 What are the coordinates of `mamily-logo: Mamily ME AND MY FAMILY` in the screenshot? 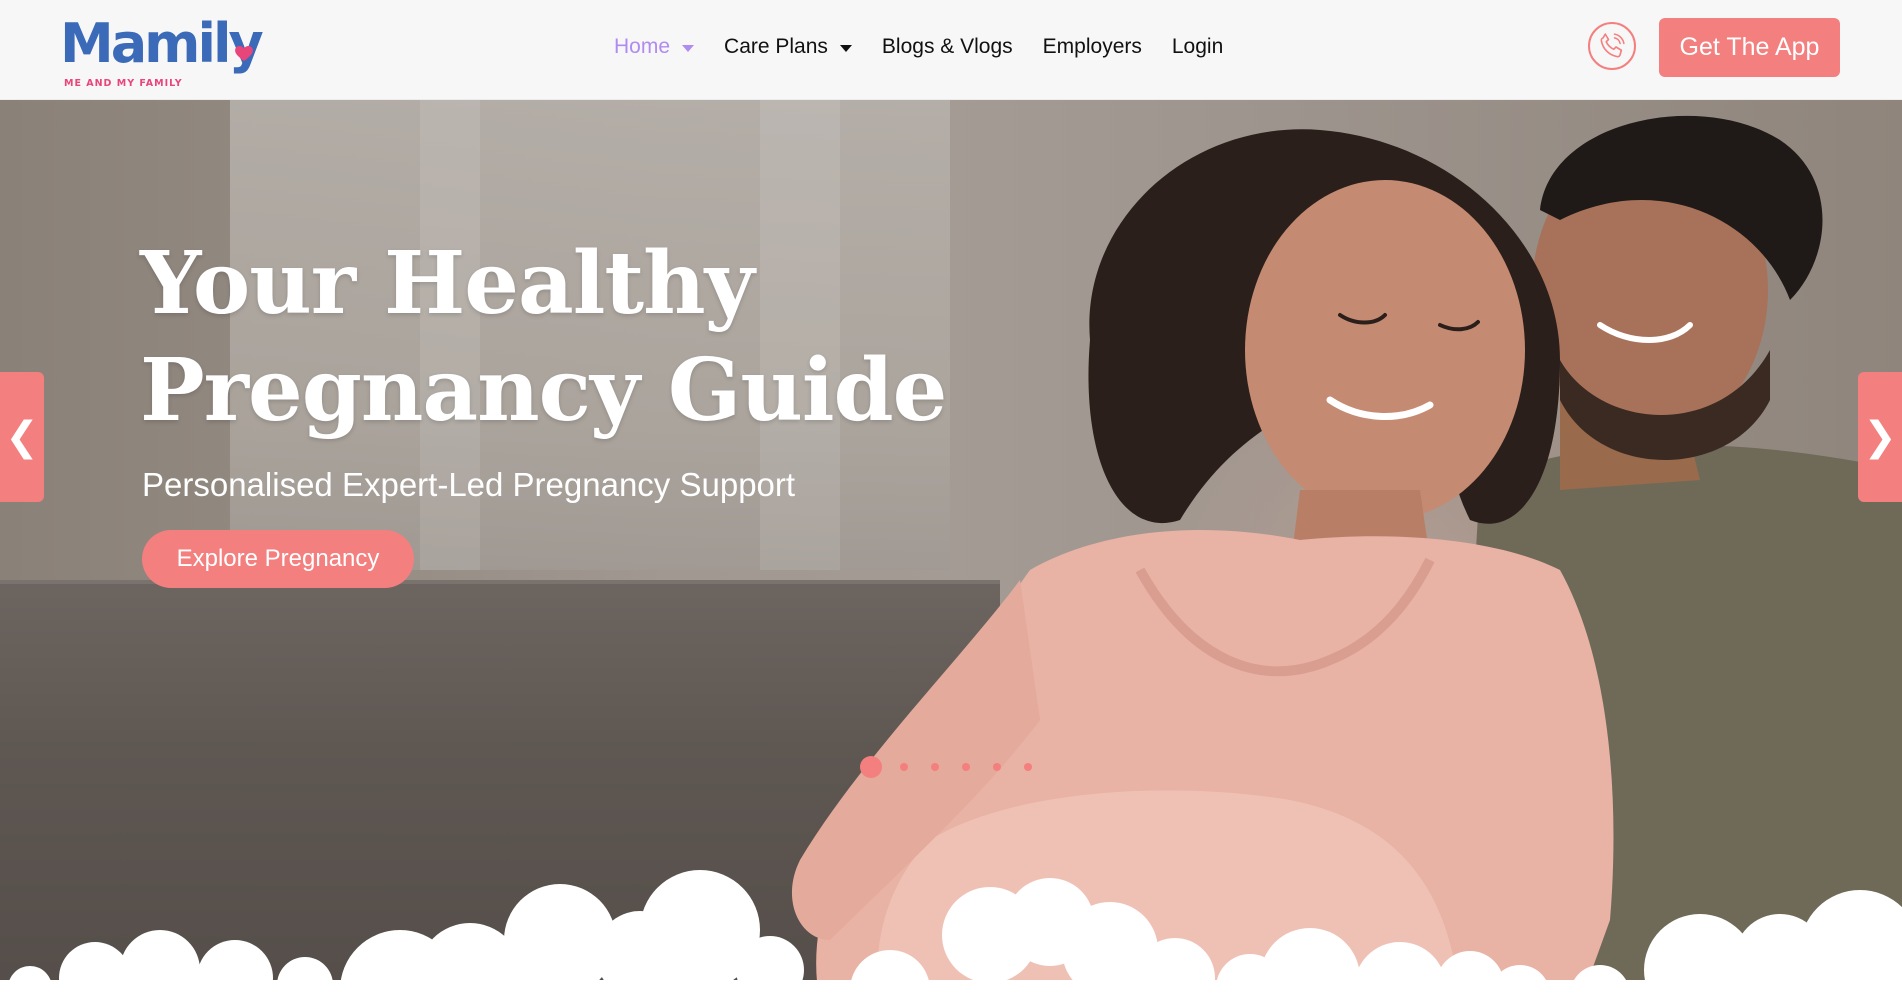 It's located at (162, 50).